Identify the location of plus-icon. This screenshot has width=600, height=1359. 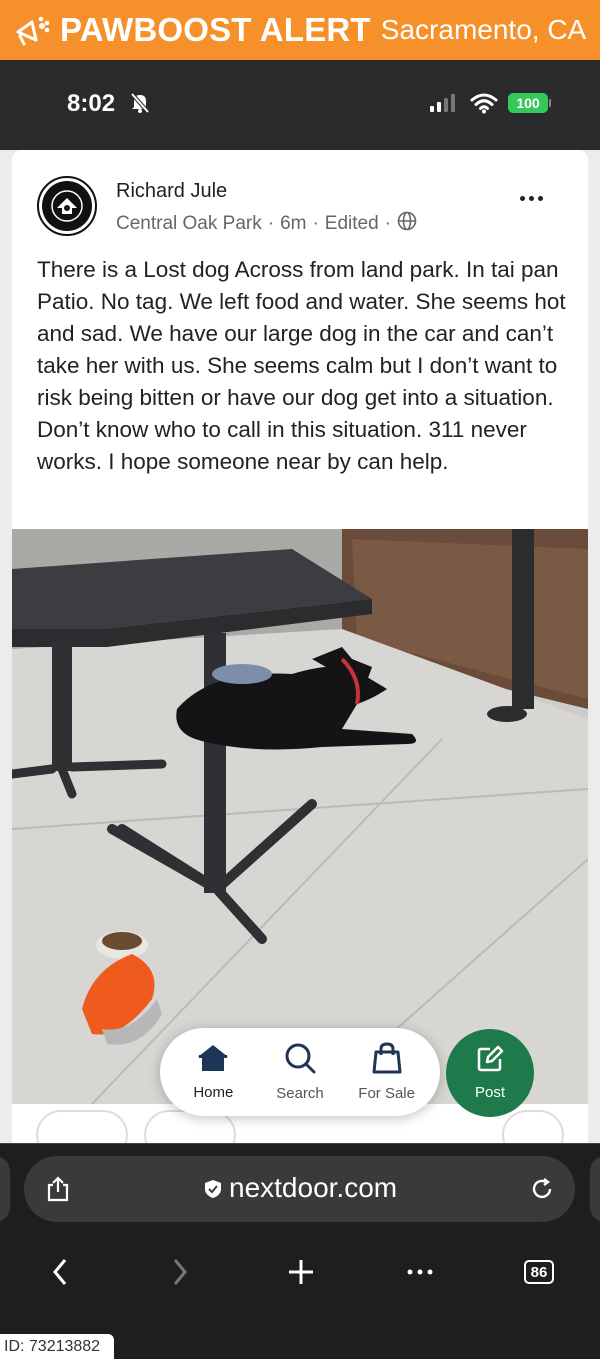
(301, 1272).